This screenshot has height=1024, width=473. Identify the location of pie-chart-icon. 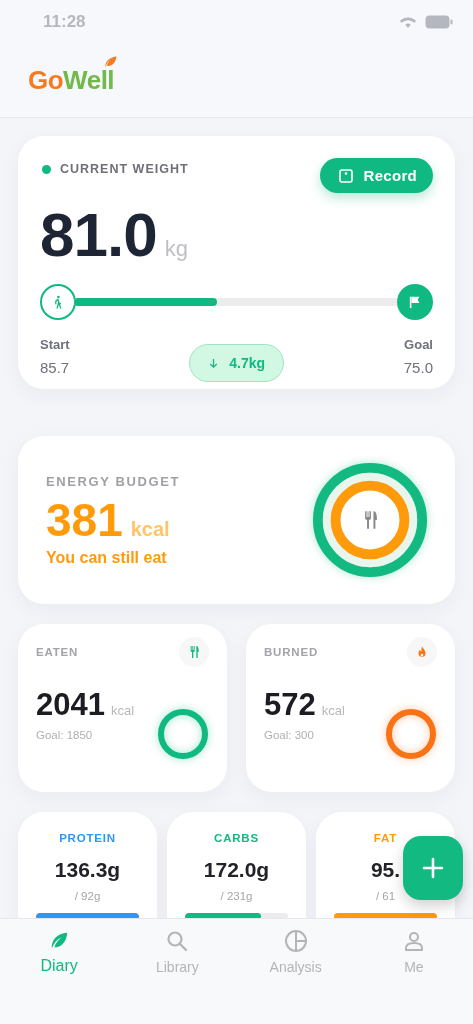
(295, 941).